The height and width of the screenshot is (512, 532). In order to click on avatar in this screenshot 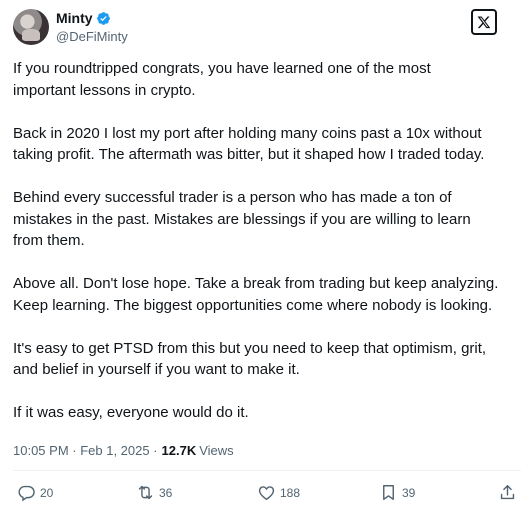, I will do `click(31, 27)`.